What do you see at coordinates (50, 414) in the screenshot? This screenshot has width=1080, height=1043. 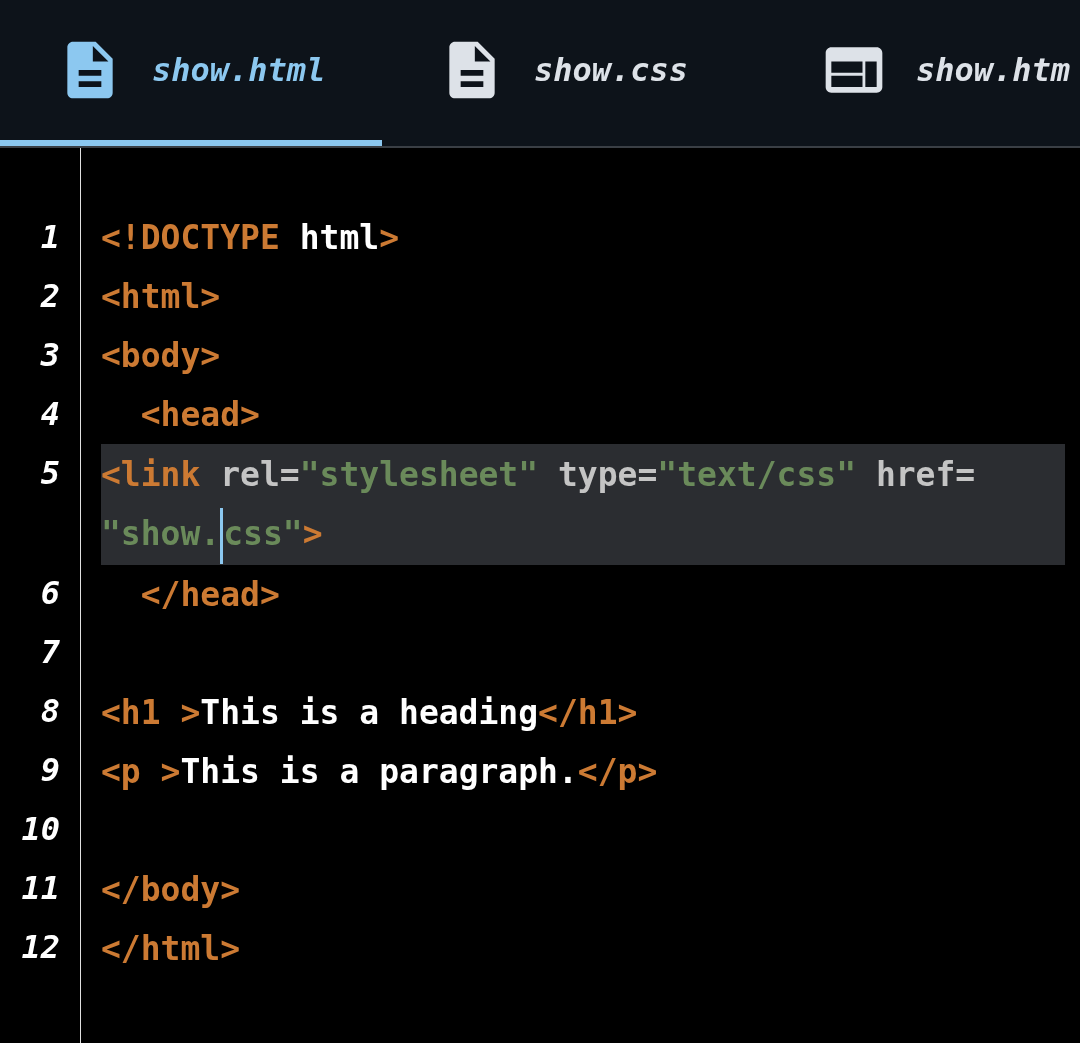 I see `line-number: 4` at bounding box center [50, 414].